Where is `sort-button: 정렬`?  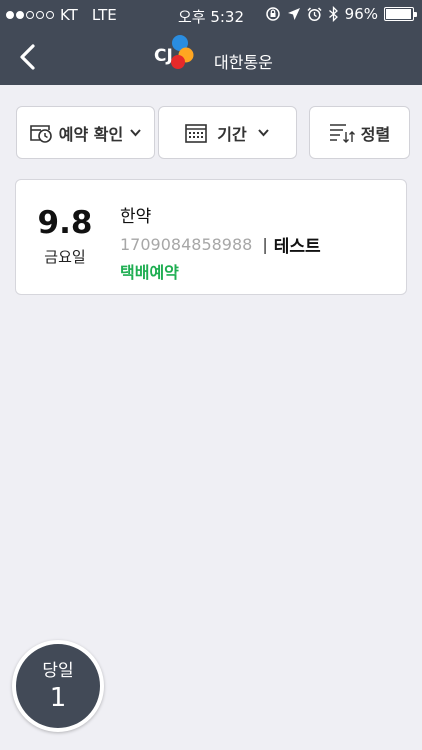 sort-button: 정렬 is located at coordinates (359, 132).